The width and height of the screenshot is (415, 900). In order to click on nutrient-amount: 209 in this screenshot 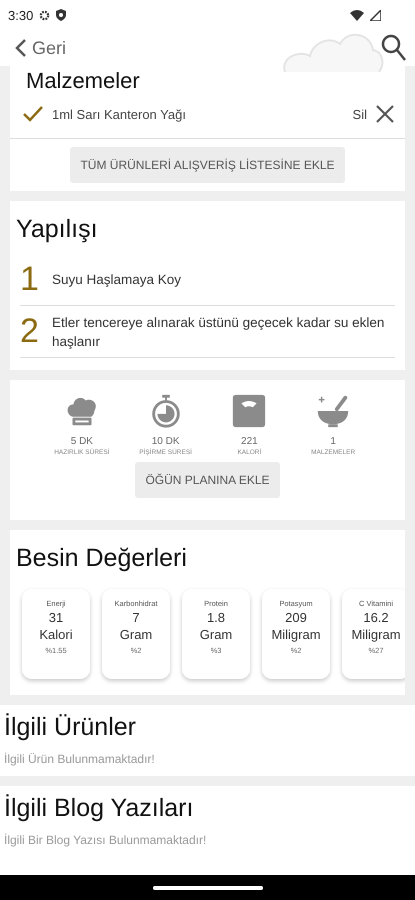, I will do `click(296, 617)`.